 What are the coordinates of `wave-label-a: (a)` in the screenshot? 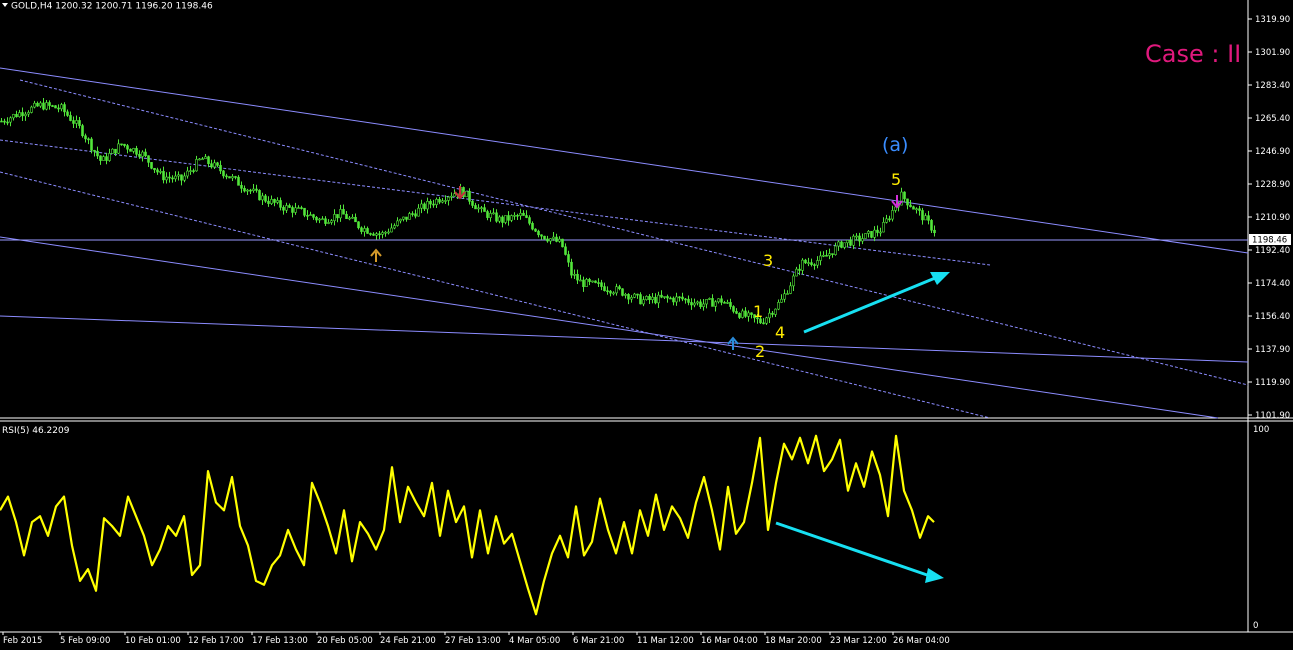 It's located at (895, 145).